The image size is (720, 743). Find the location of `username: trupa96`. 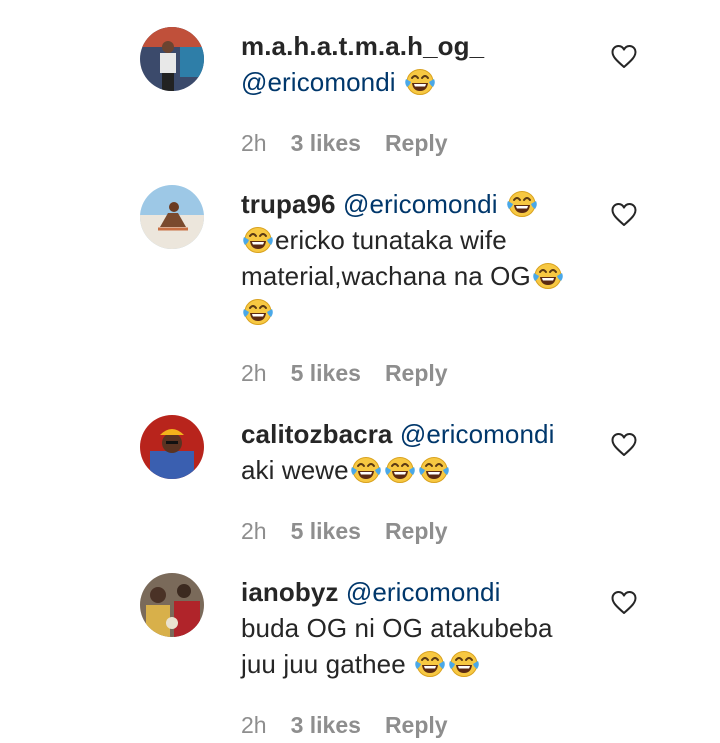

username: trupa96 is located at coordinates (288, 204).